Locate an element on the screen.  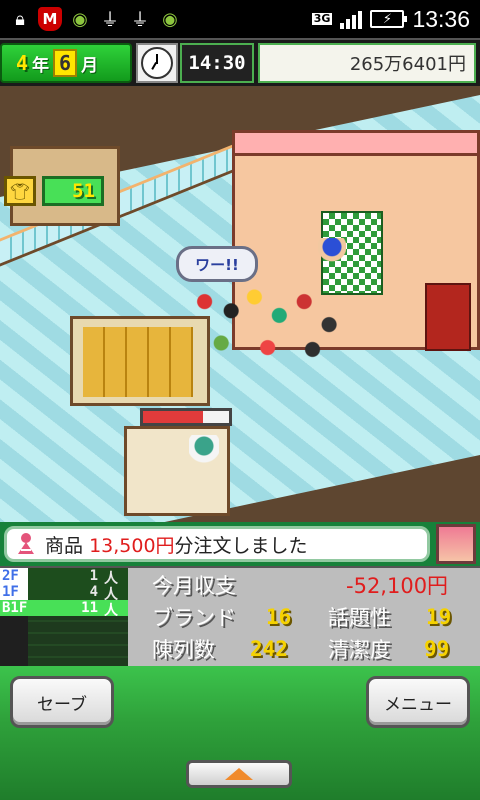
up-arrow-icon is located at coordinates (239, 774).